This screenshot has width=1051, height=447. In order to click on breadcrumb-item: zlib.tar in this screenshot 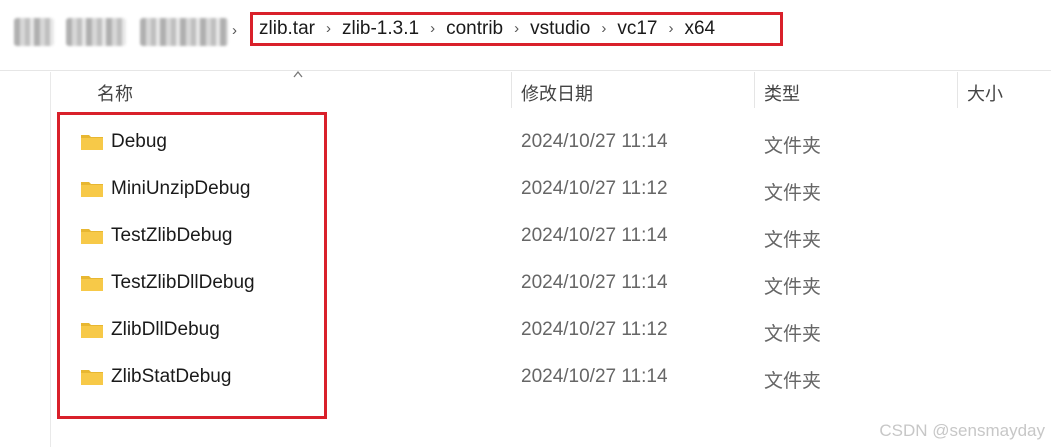, I will do `click(287, 29)`.